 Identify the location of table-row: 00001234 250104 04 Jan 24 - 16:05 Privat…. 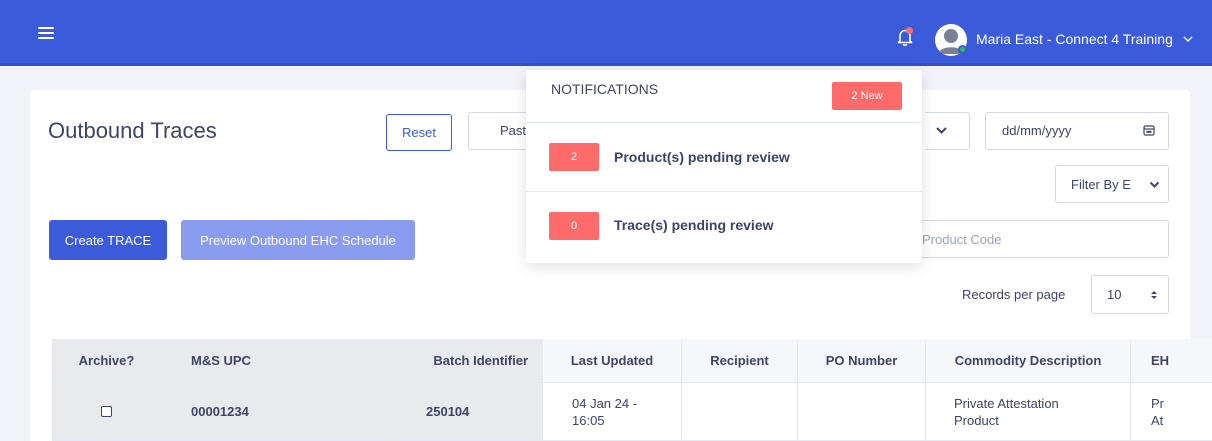
(632, 412).